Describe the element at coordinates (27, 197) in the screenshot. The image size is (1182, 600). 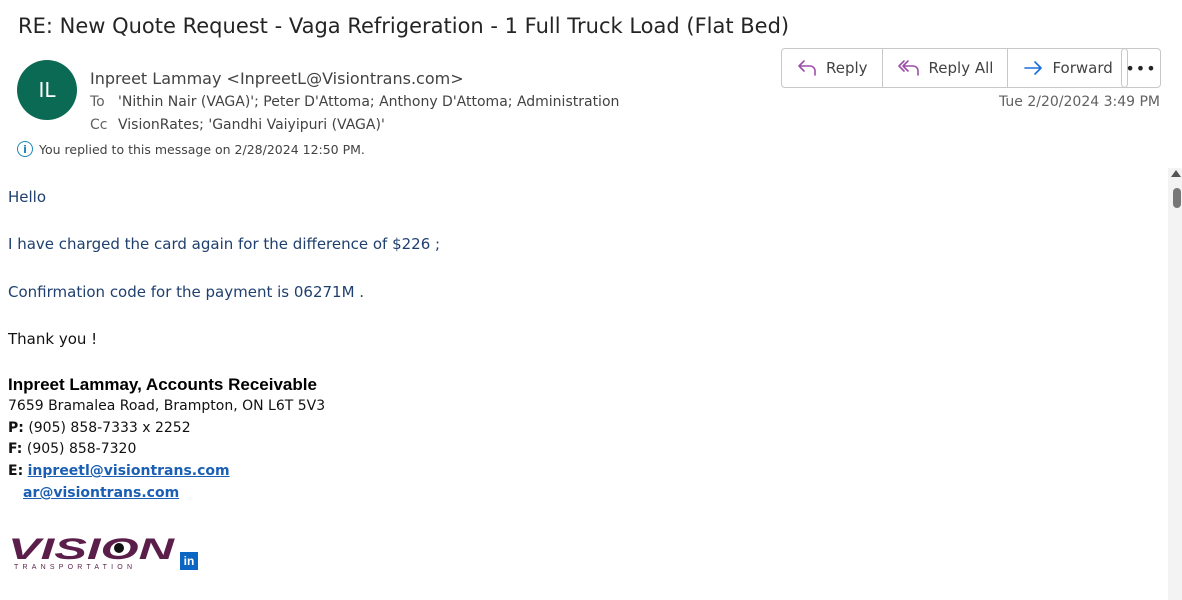
I see `body-greeting: Hello` at that location.